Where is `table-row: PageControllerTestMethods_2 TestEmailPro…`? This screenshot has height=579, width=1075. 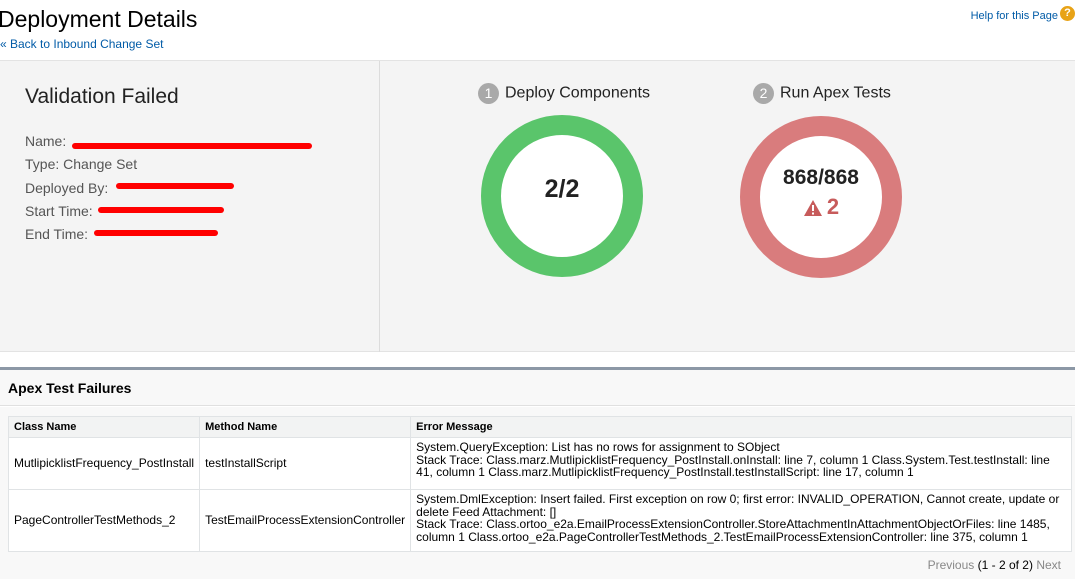
table-row: PageControllerTestMethods_2 TestEmailPro… is located at coordinates (539, 520).